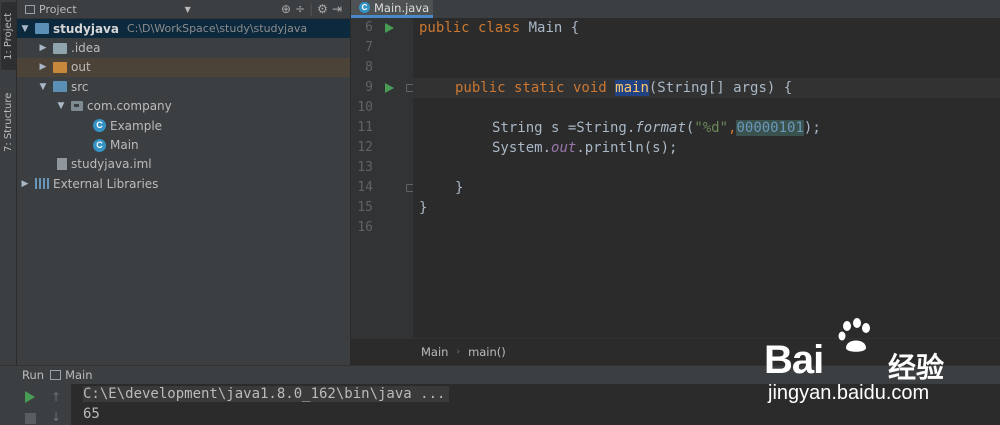 The image size is (1000, 425). Describe the element at coordinates (183, 9) in the screenshot. I see `project-panel-header: Project ▼ ⊕ ÷ | ⚙ ⇥` at that location.